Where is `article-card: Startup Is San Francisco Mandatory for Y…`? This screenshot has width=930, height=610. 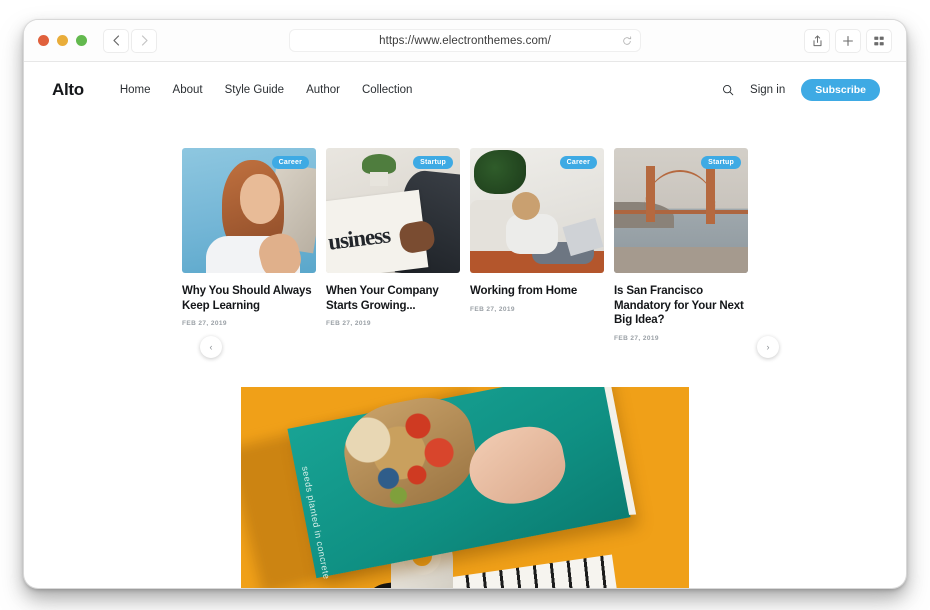
article-card: Startup Is San Francisco Mandatory for Y… is located at coordinates (681, 245).